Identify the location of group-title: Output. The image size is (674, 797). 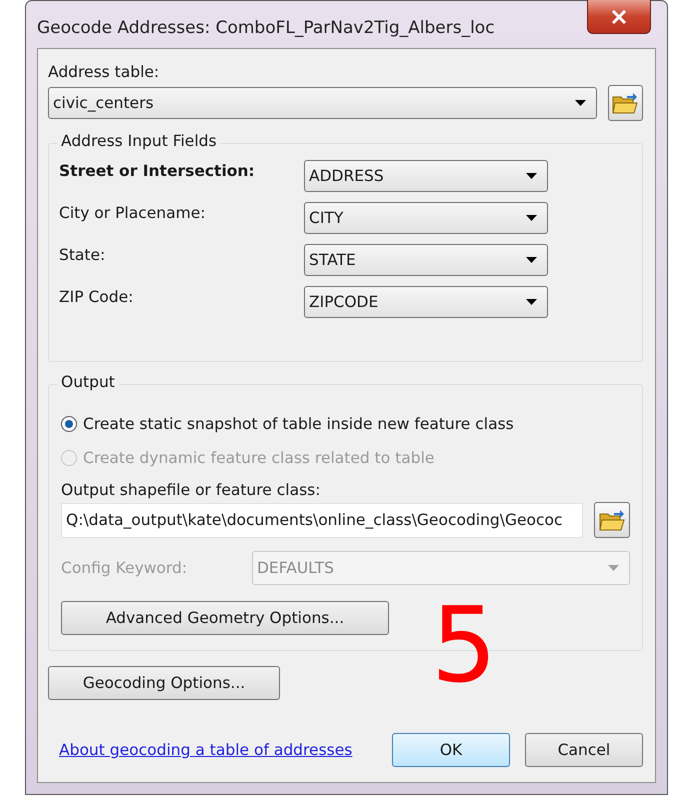
(88, 382).